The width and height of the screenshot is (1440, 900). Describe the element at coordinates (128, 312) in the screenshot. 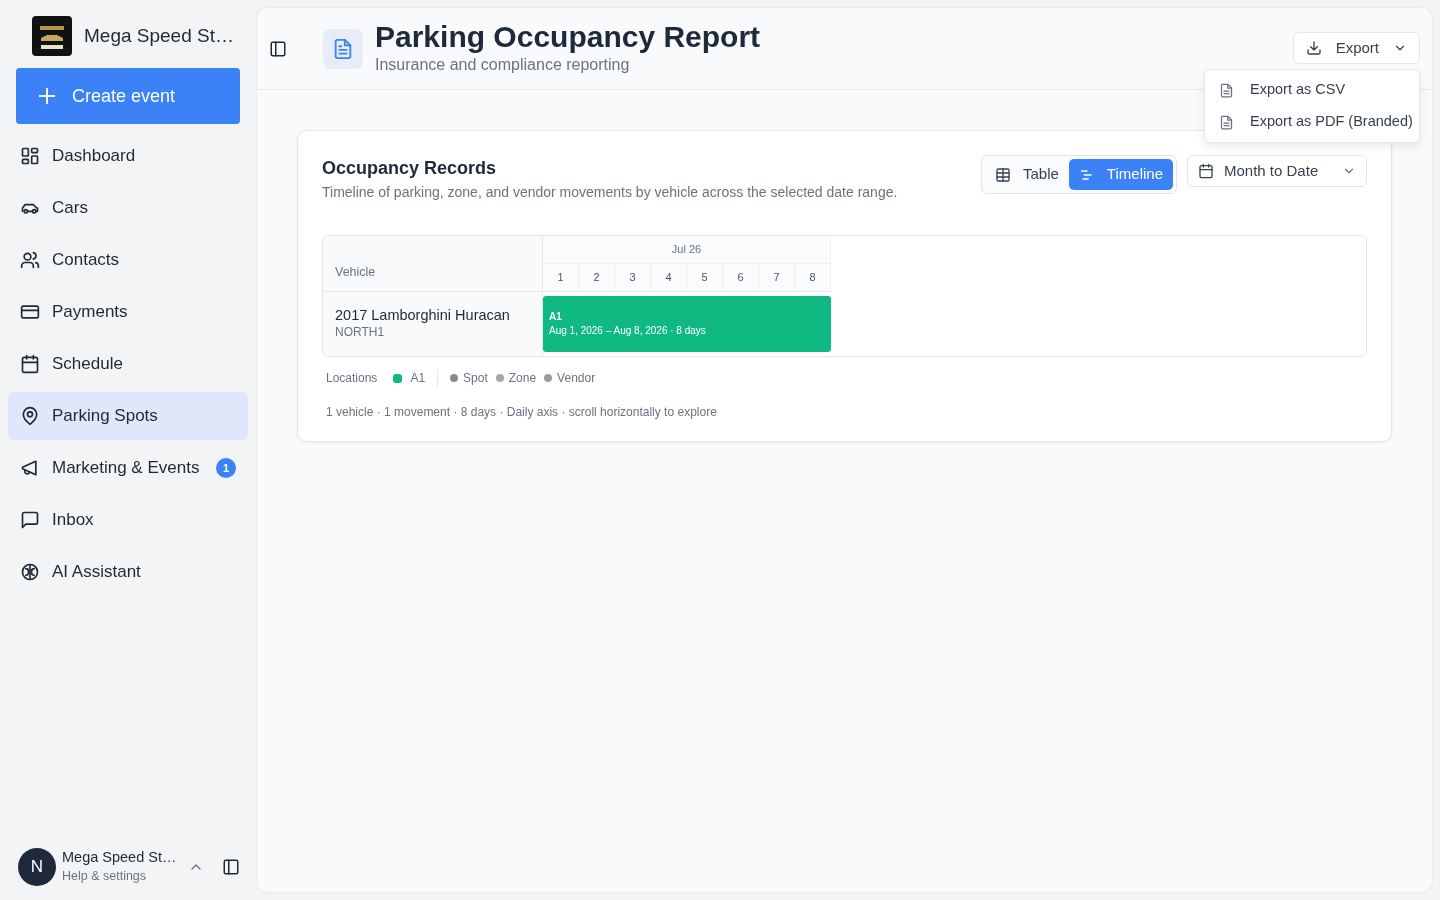

I see `sidebar-item: Payments` at that location.